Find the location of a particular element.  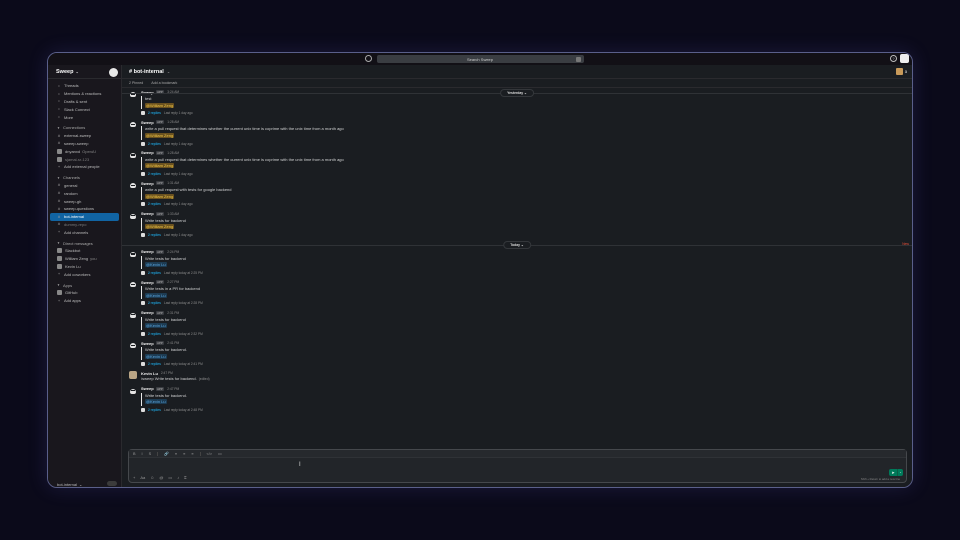

sidebar-item: • Slack Connect is located at coordinates (84, 109).